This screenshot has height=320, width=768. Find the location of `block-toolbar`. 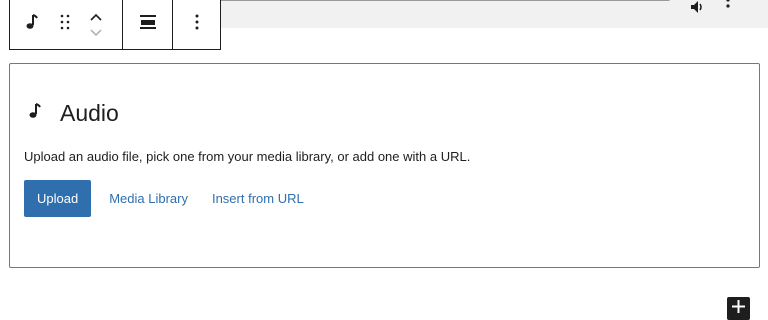

block-toolbar is located at coordinates (115, 25).